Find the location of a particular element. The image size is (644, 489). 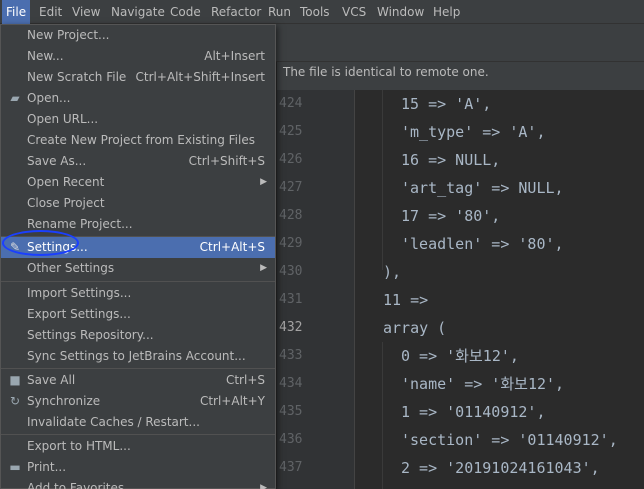

menu-code: Code is located at coordinates (185, 12).